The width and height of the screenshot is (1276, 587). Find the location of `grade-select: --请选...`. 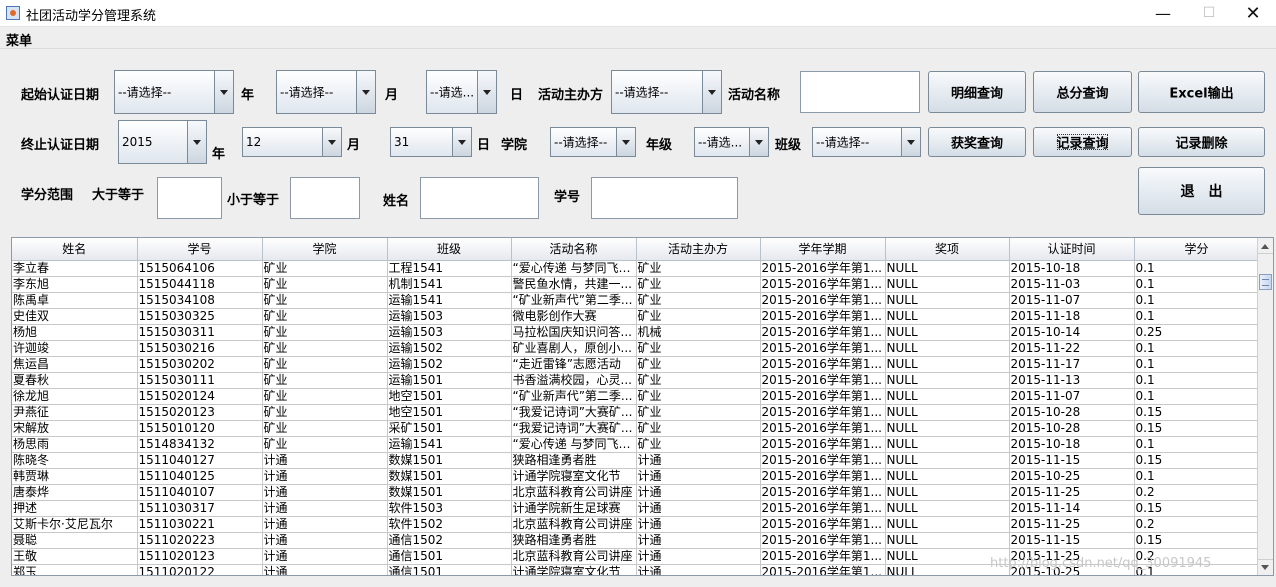

grade-select: --请选... is located at coordinates (731, 142).